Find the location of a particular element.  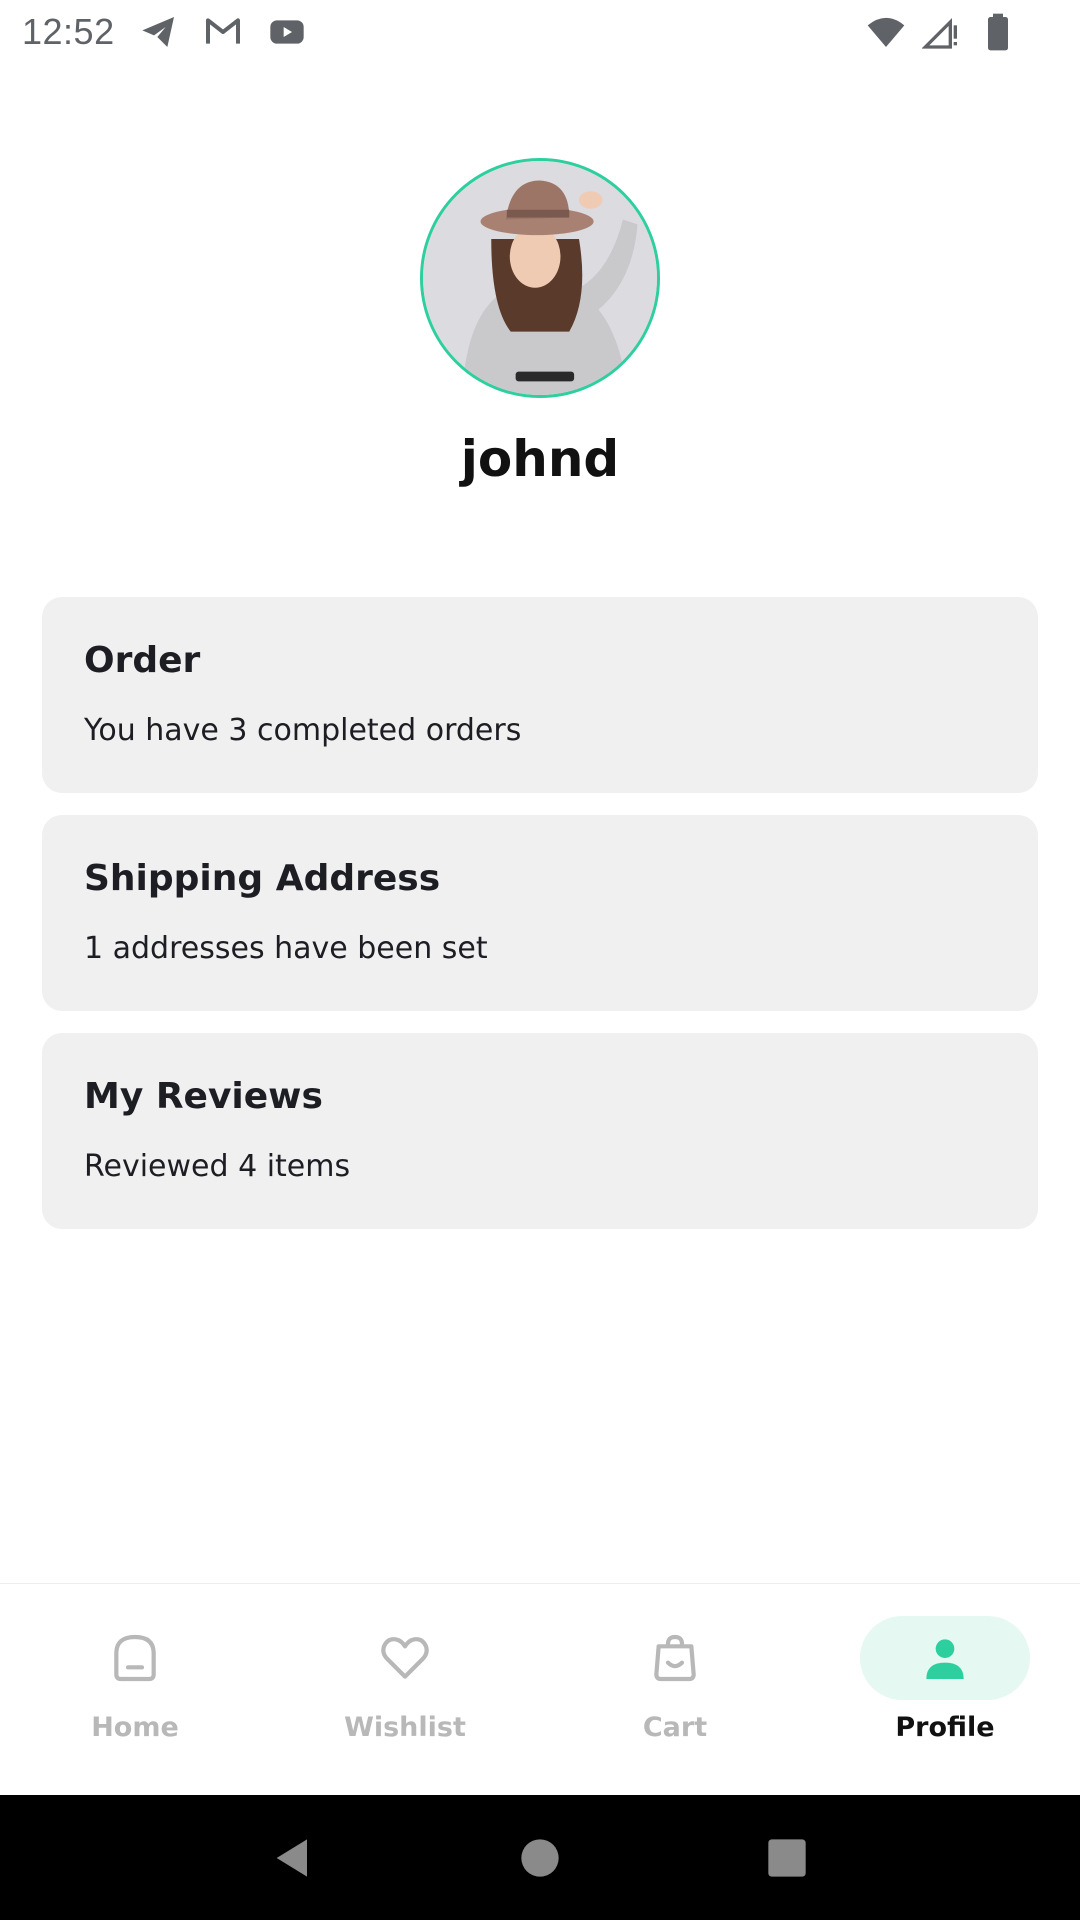

nav-item-profile: Profile is located at coordinates (945, 1690).